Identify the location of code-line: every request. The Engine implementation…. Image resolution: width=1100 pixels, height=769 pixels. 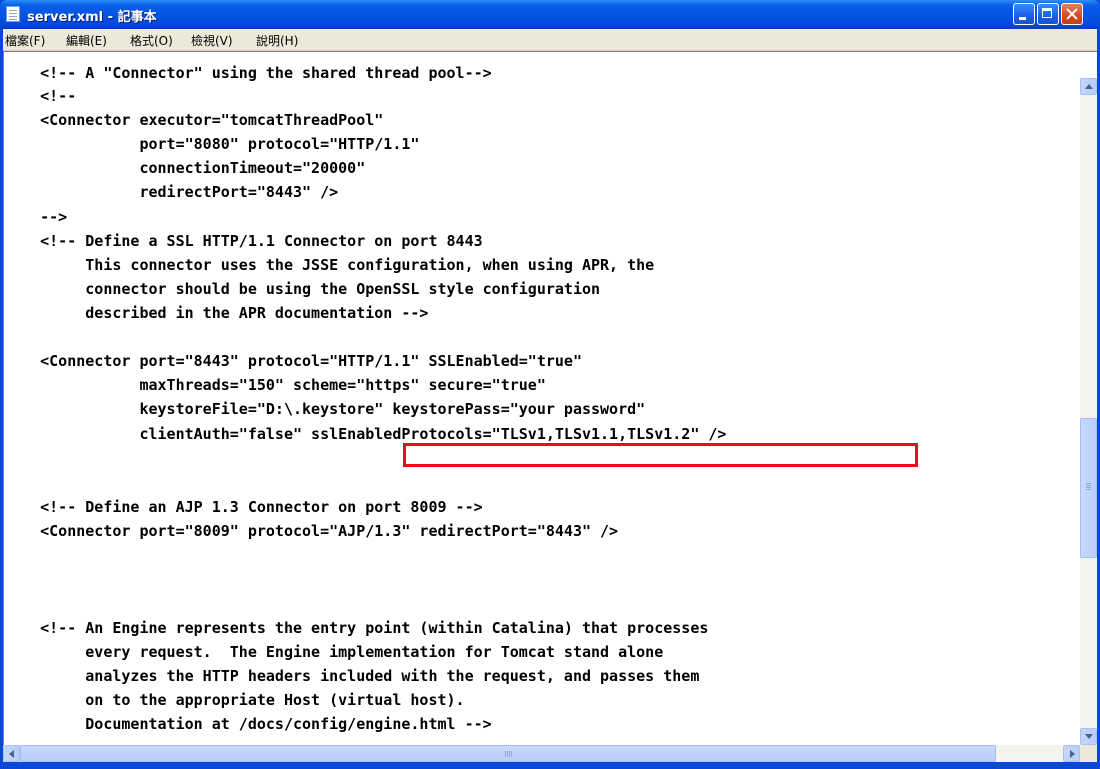
(334, 652).